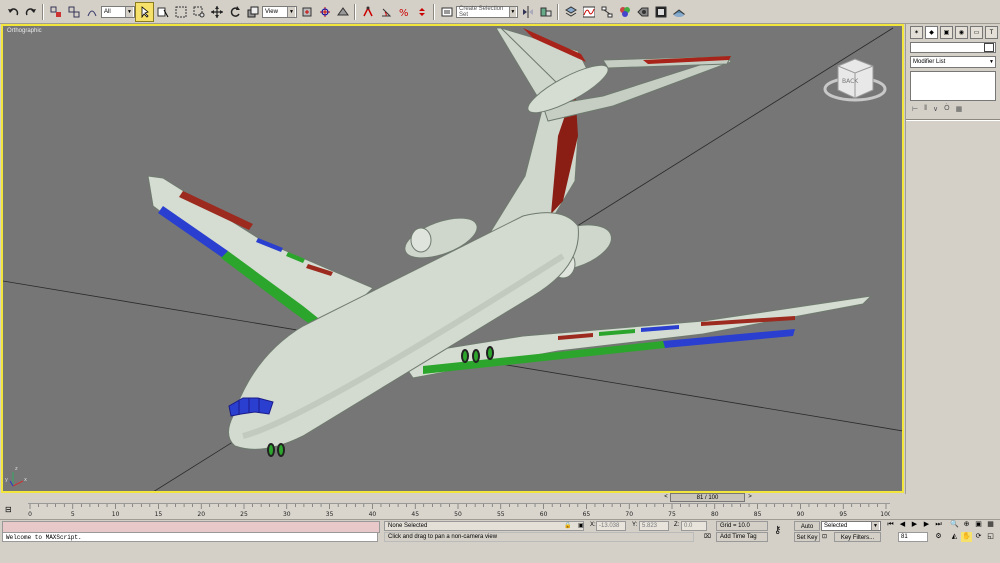 The width and height of the screenshot is (1000, 563). I want to click on toolbar-separator, so click(434, 11).